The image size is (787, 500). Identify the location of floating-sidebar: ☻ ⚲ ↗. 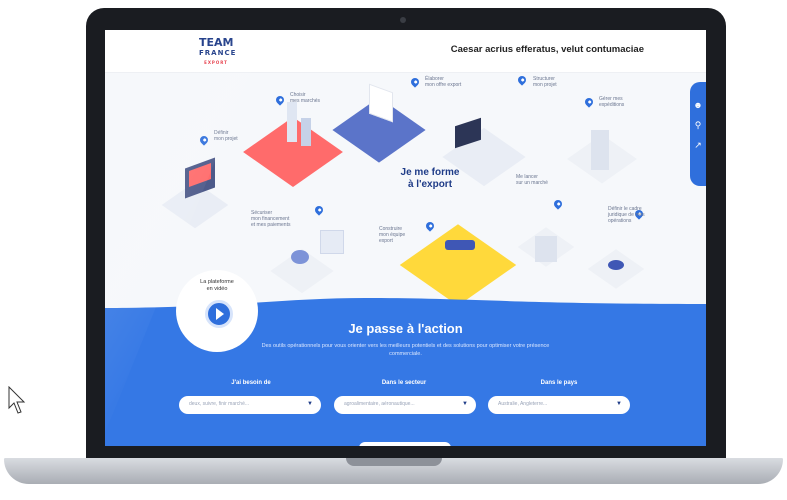
(698, 134).